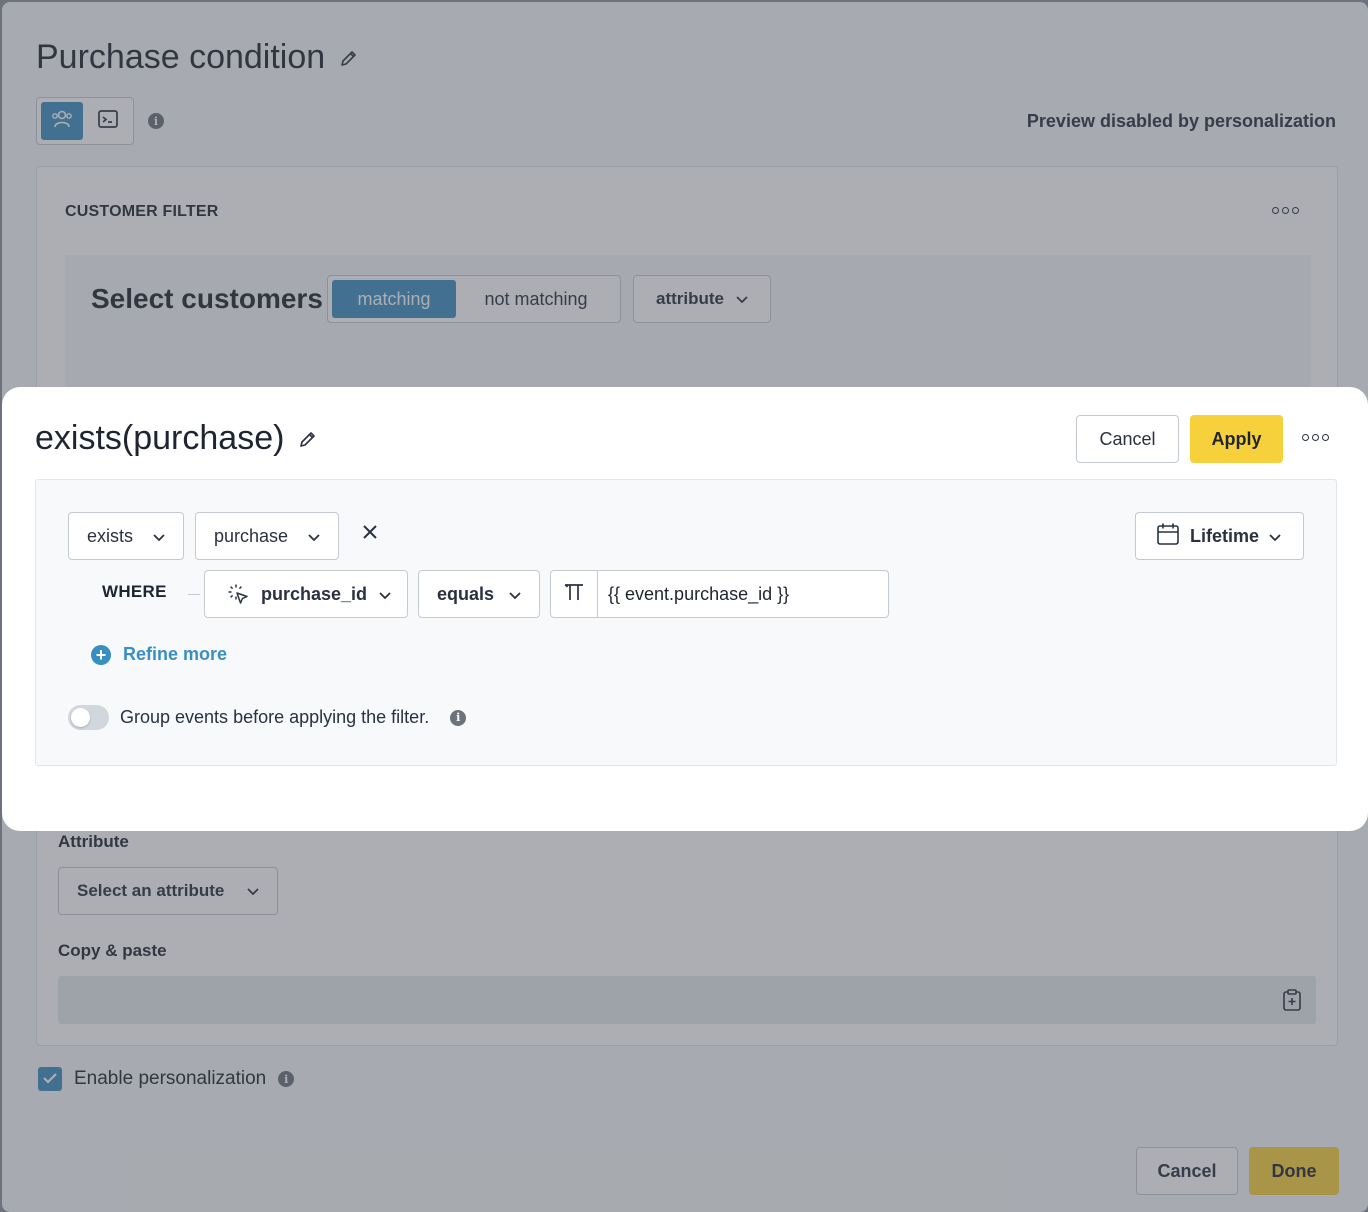  Describe the element at coordinates (1236, 439) in the screenshot. I see `apply-button: Apply` at that location.